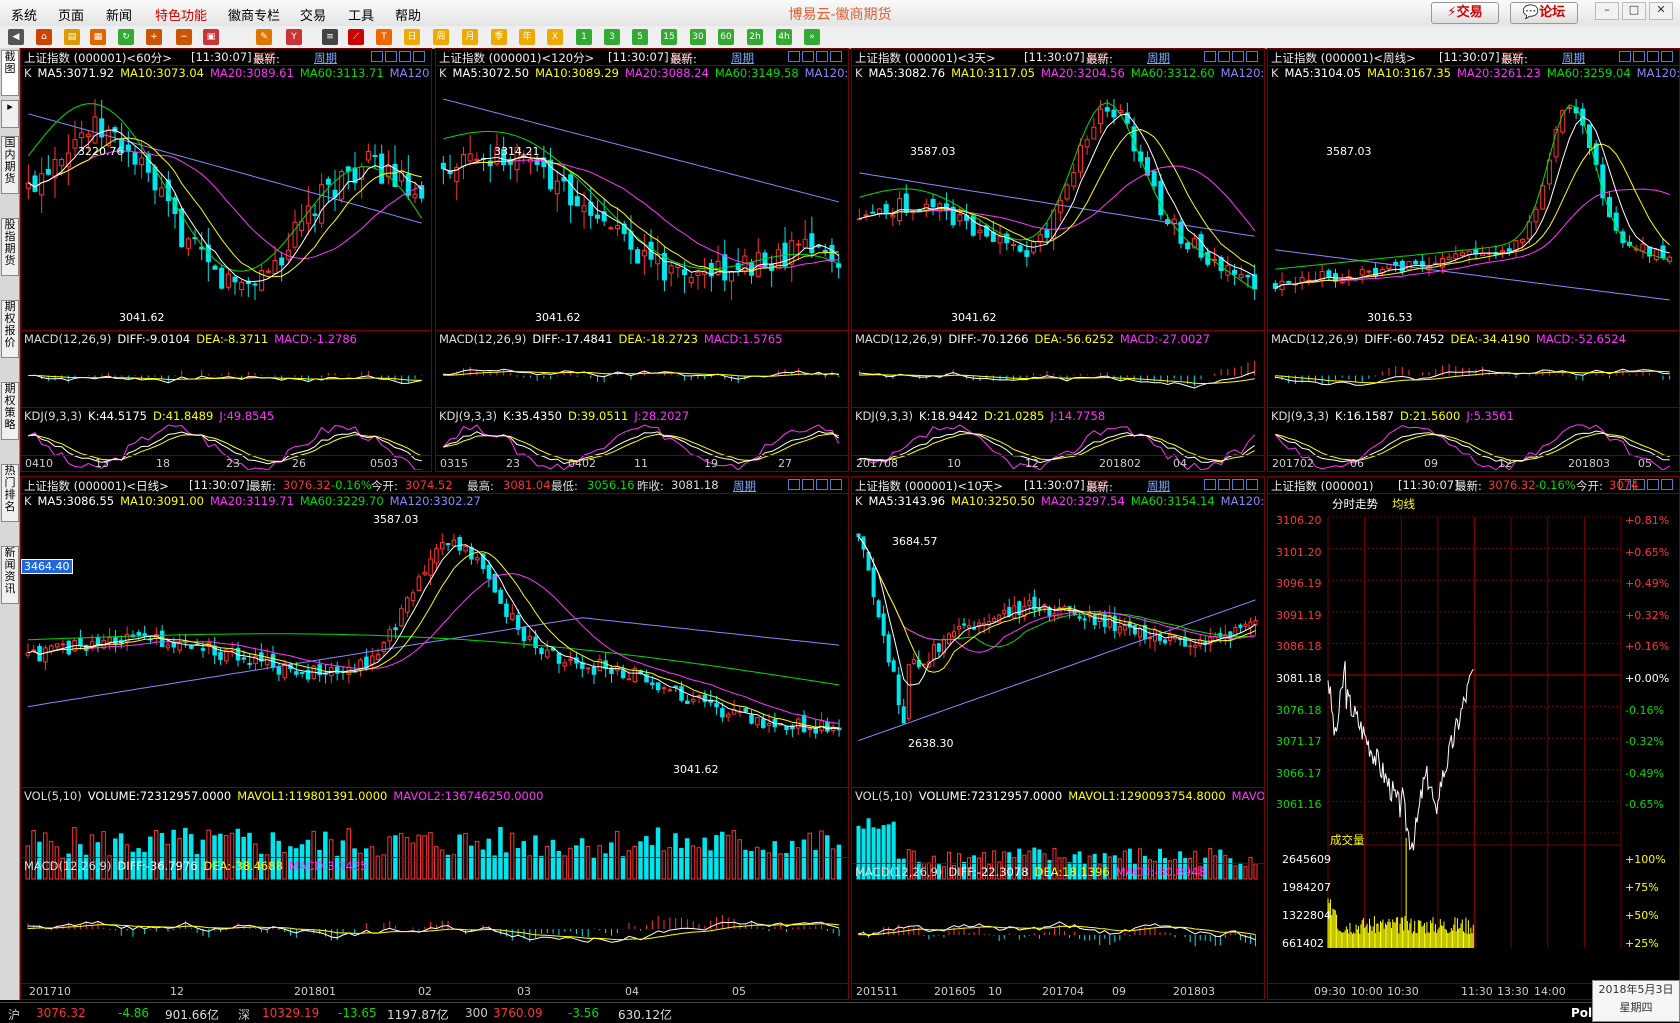  I want to click on menu-trade: 交易, so click(313, 14).